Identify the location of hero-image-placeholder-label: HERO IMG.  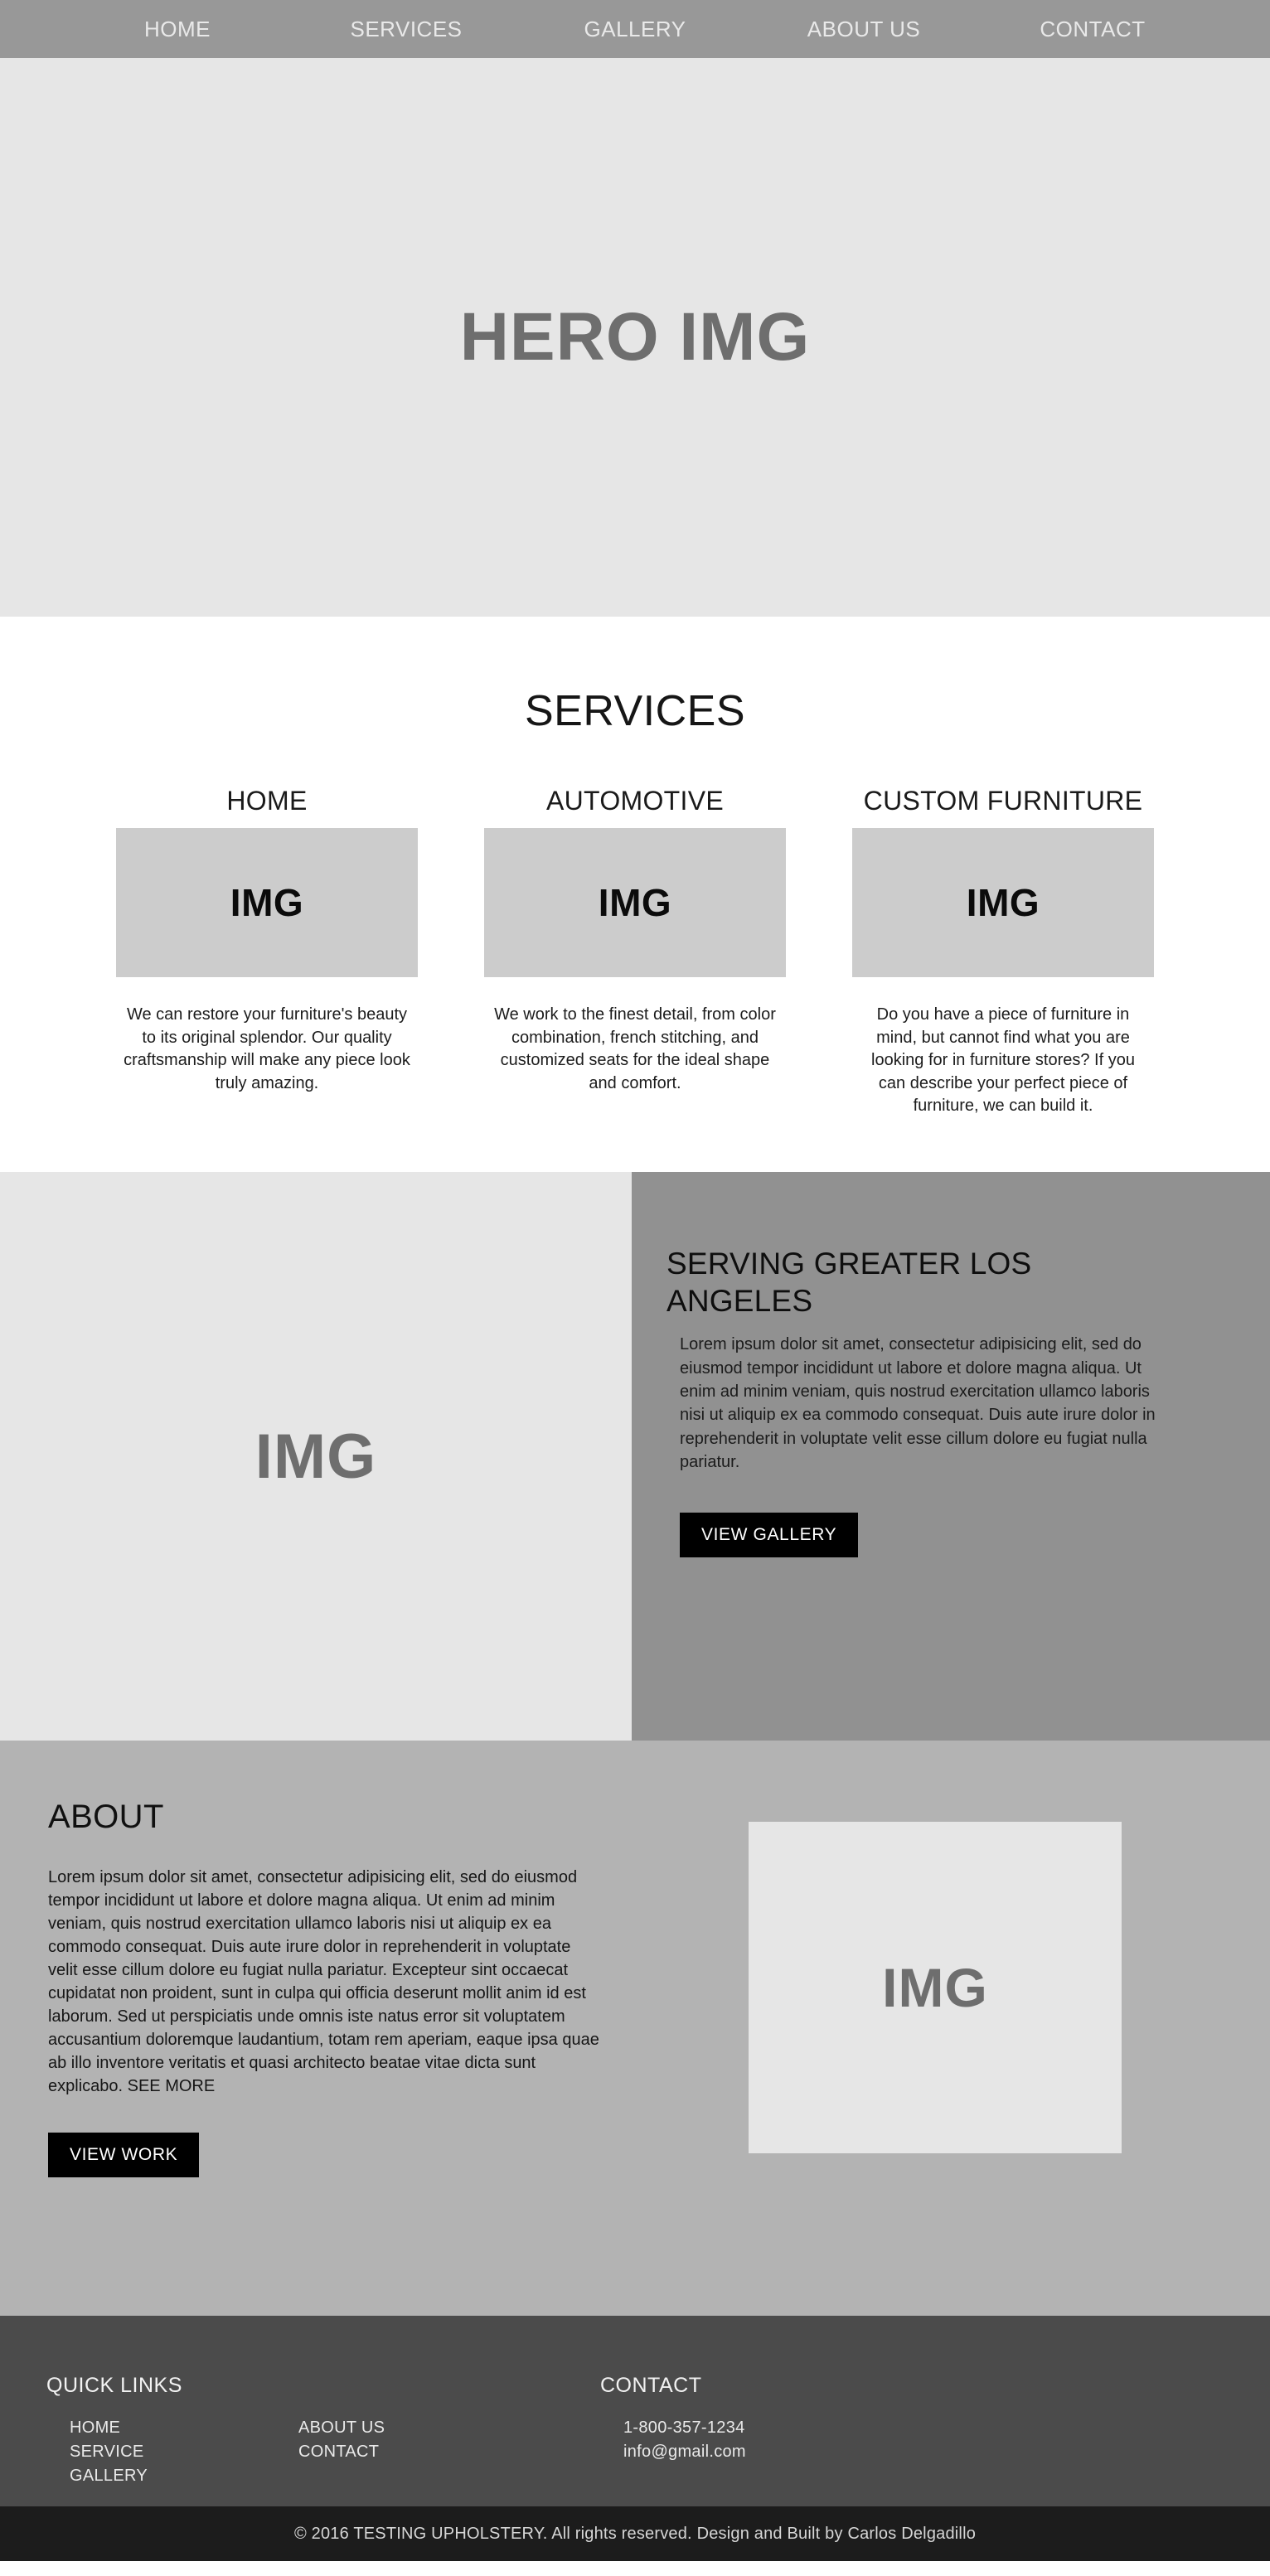
(635, 337).